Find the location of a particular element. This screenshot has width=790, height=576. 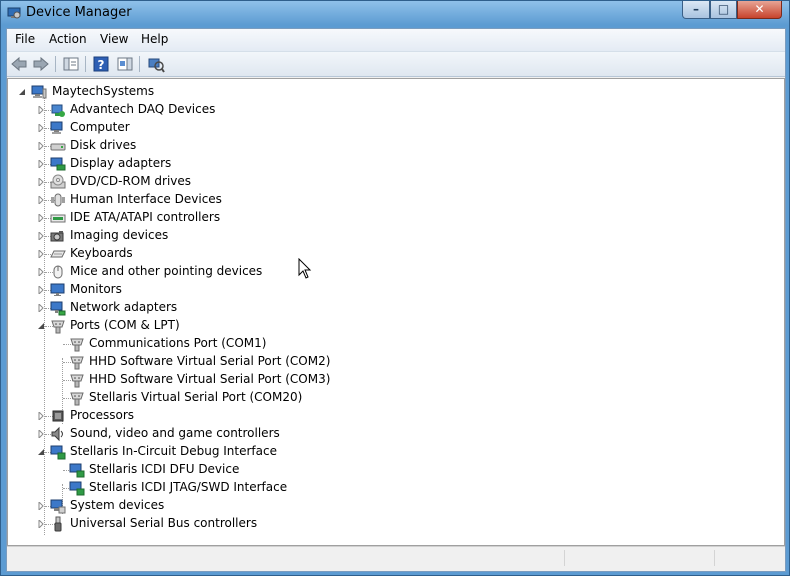

tree-category-label: IDE ATA/ATAPI controllers is located at coordinates (145, 217).